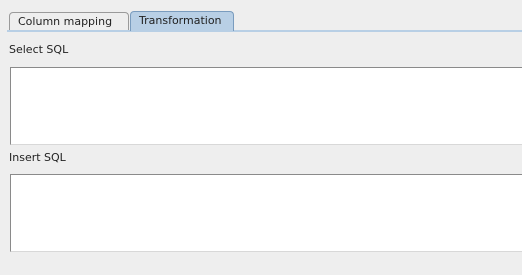 The width and height of the screenshot is (522, 275). I want to click on tab-column-mapping: Column mapping, so click(69, 21).